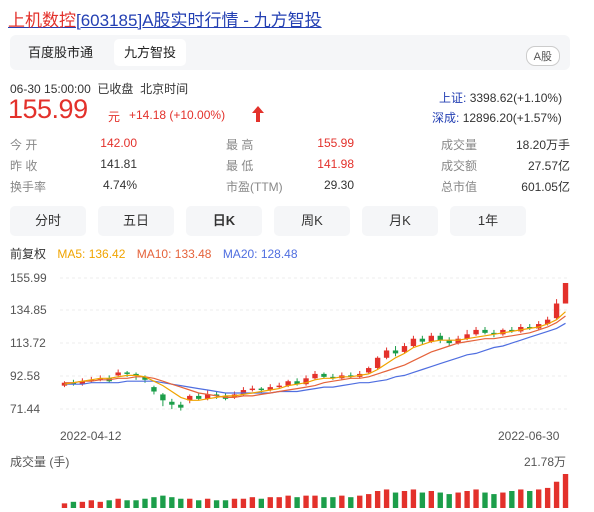  Describe the element at coordinates (48, 109) in the screenshot. I see `current-price: 155.99` at that location.